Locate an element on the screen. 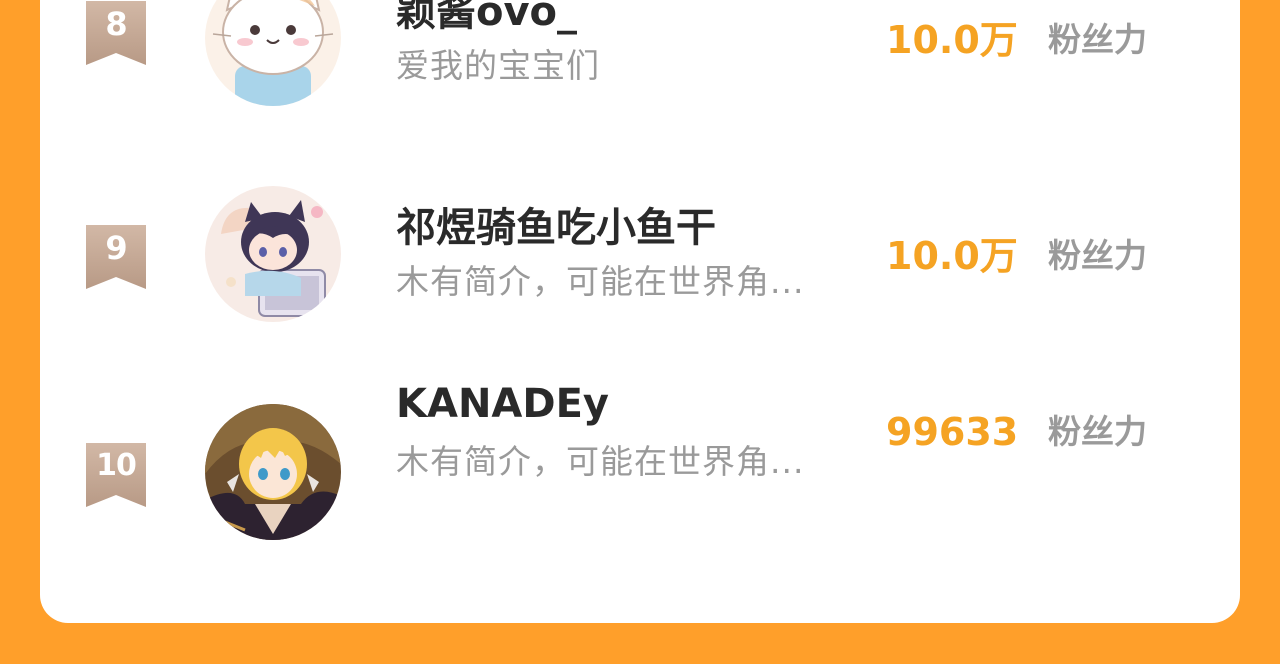 The image size is (1280, 664). bottom-background-bar is located at coordinates (640, 643).